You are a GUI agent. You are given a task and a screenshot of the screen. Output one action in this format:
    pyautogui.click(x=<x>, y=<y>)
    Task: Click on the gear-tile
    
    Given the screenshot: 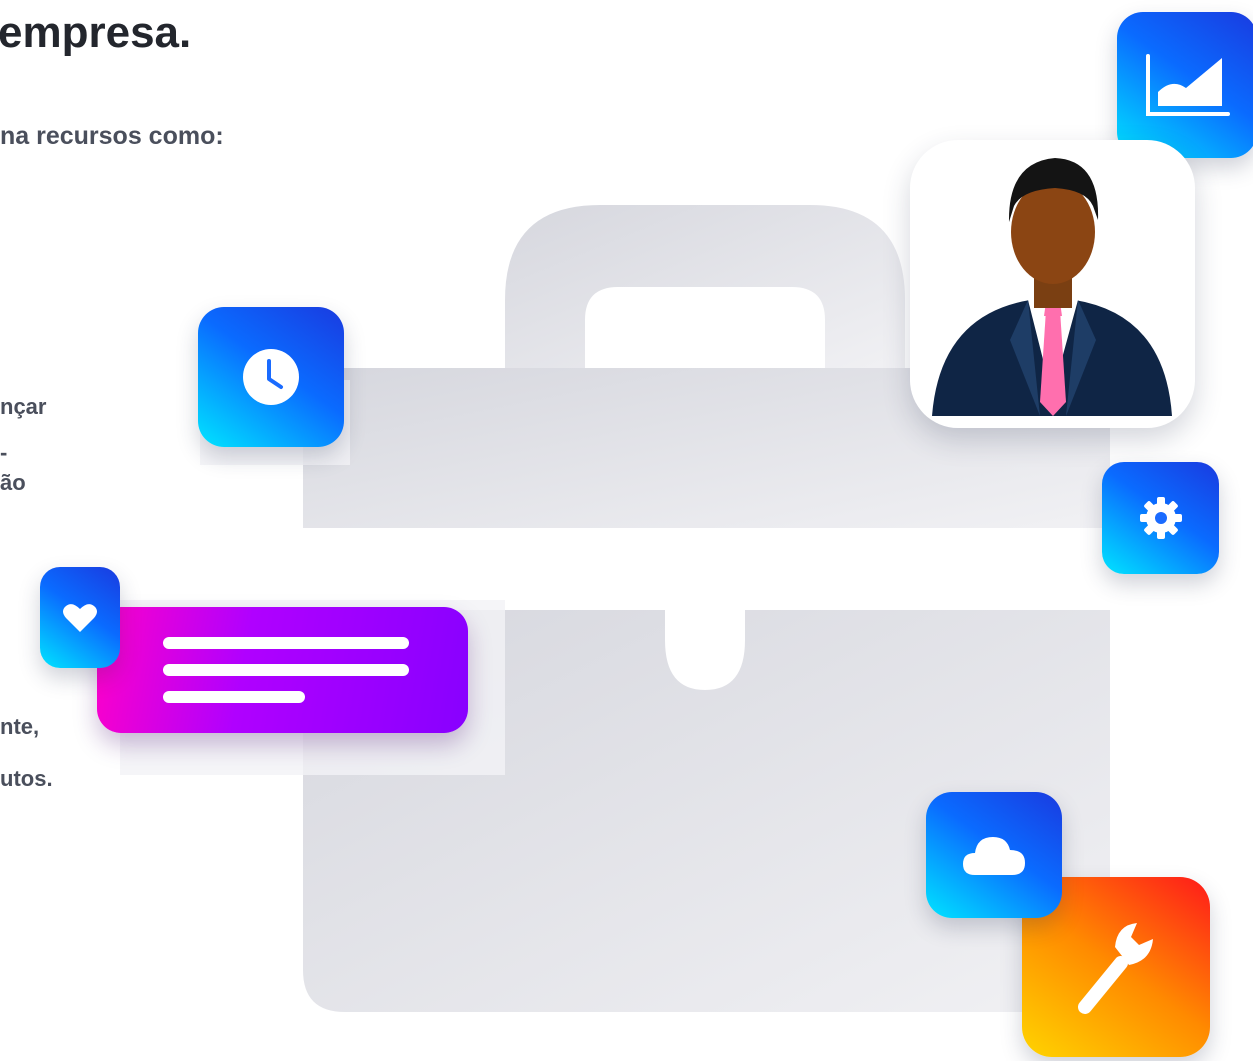 What is the action you would take?
    pyautogui.click(x=1160, y=518)
    